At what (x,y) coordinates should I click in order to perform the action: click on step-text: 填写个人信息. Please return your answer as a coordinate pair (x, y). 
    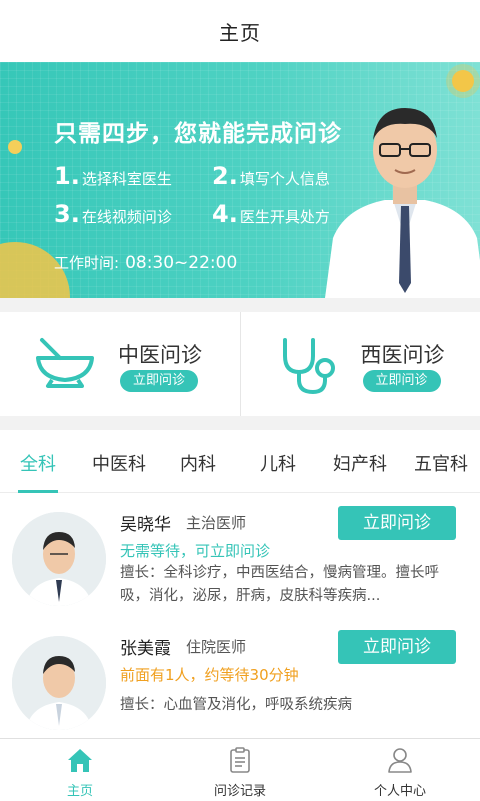
    Looking at the image, I should click on (285, 178).